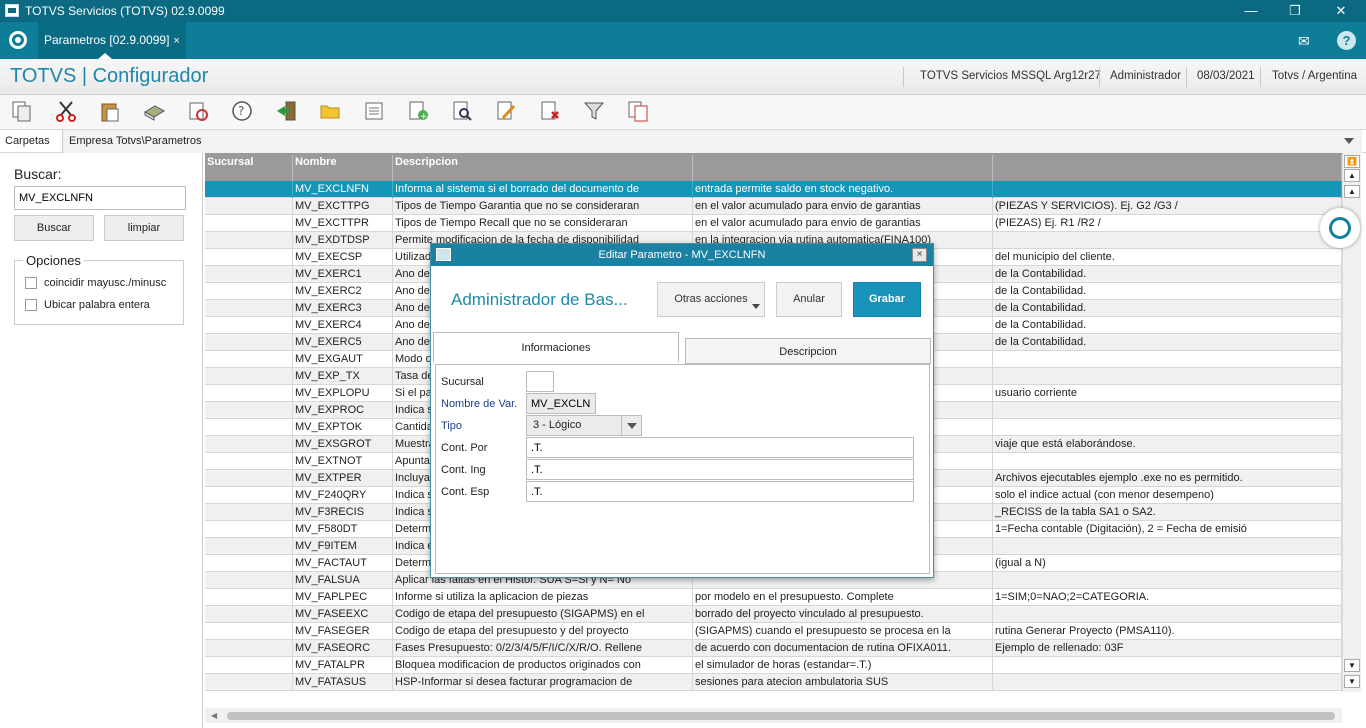  What do you see at coordinates (112, 40) in the screenshot?
I see `tab-parametros: Parametros [02.9.0099] ×` at bounding box center [112, 40].